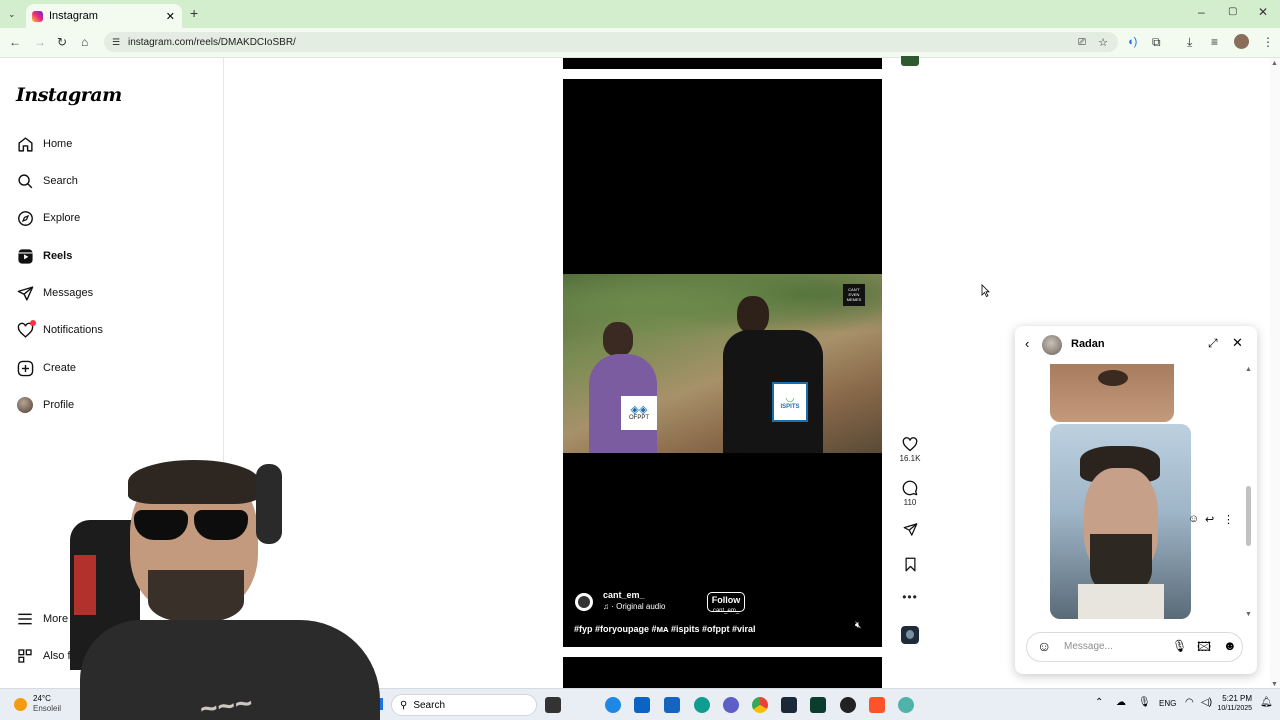 The image size is (1280, 720). What do you see at coordinates (789, 705) in the screenshot?
I see `steam-icon` at bounding box center [789, 705].